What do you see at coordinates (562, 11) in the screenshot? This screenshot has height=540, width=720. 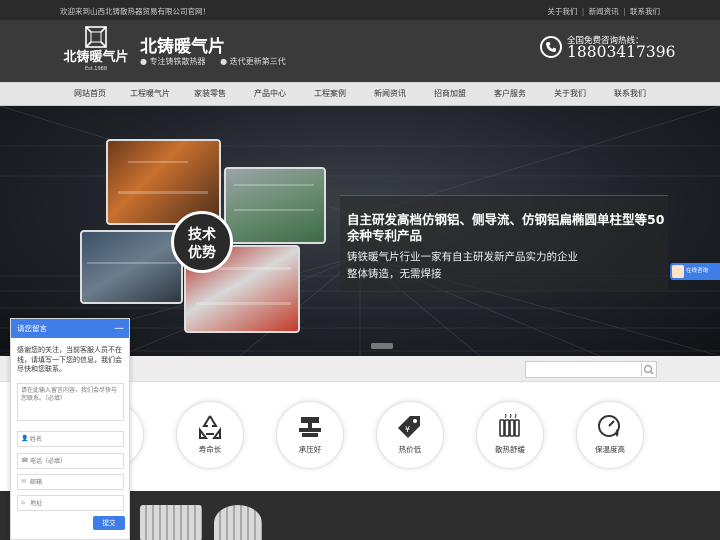 I see `top-link-about: 关于我们` at bounding box center [562, 11].